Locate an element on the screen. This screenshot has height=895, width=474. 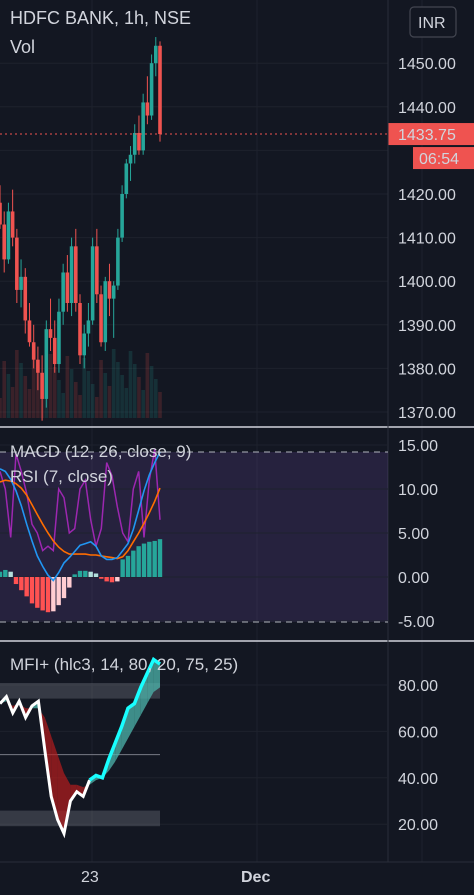
macd-axis-tick: 0.00 is located at coordinates (413, 578).